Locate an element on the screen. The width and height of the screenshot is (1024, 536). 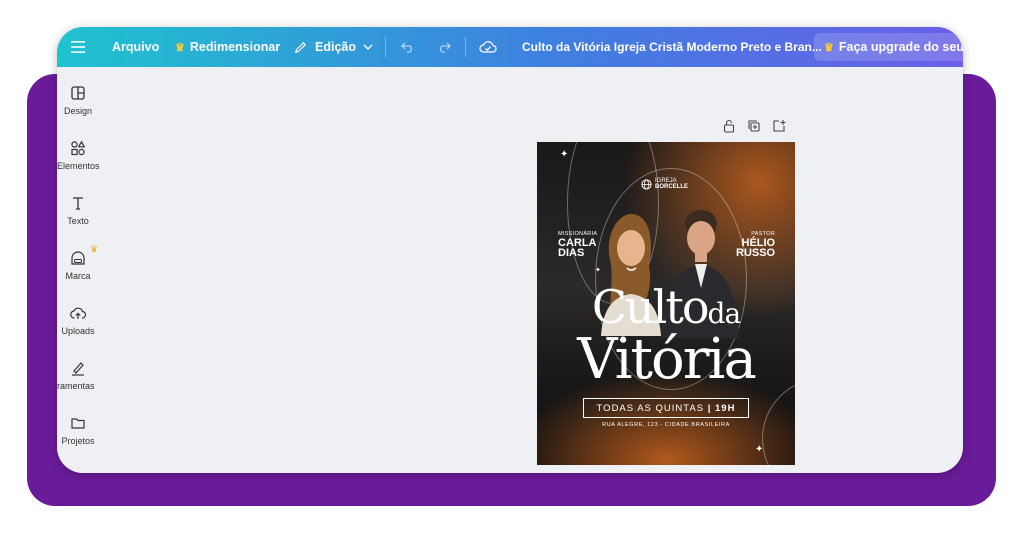
chevron-down-icon is located at coordinates (368, 47).